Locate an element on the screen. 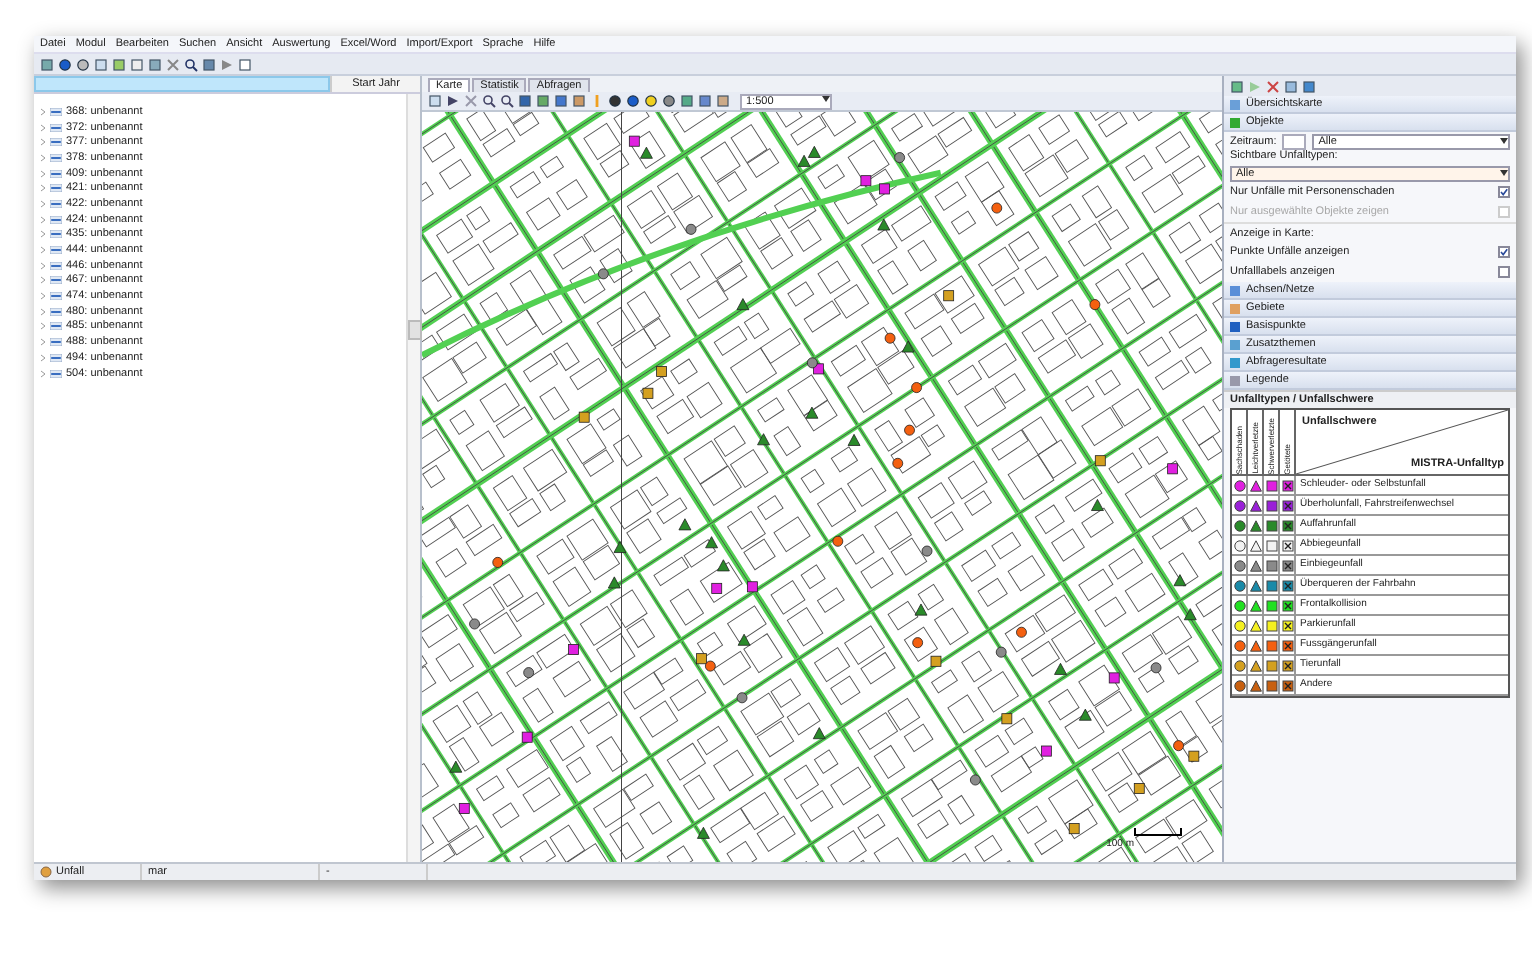 The height and width of the screenshot is (956, 1532). filter-field is located at coordinates (182, 84).